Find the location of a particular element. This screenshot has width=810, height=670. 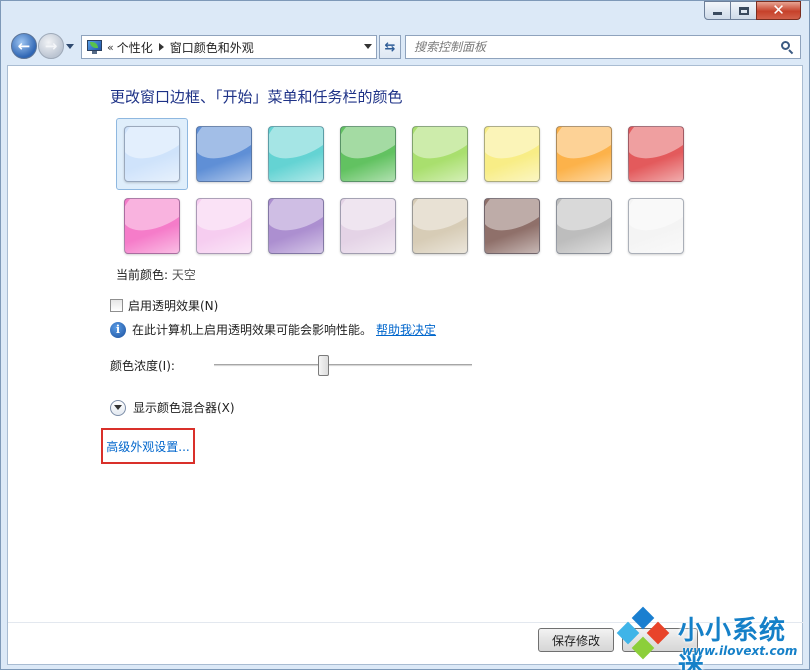

refresh-button: ⇆ is located at coordinates (390, 47).